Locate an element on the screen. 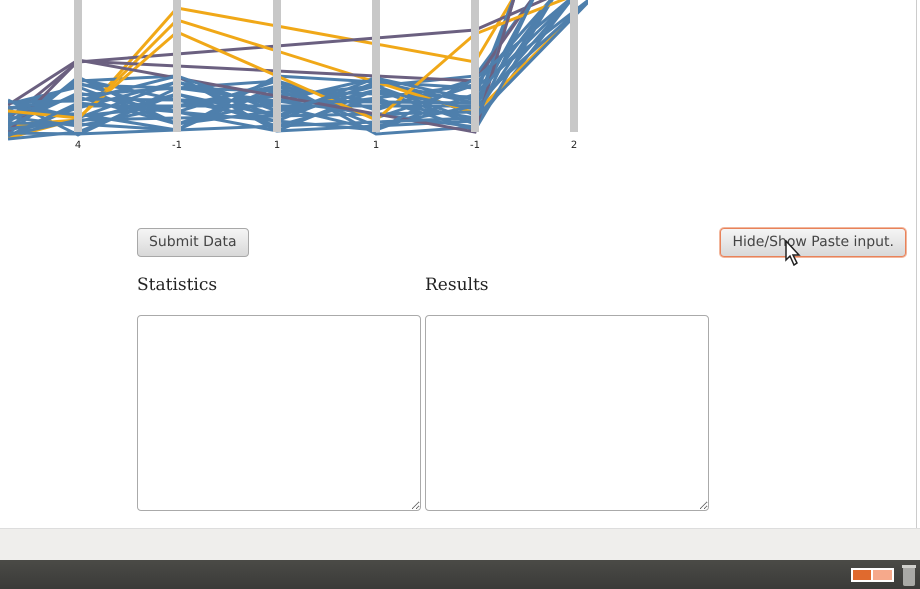  workspace-switcher-icon is located at coordinates (872, 575).